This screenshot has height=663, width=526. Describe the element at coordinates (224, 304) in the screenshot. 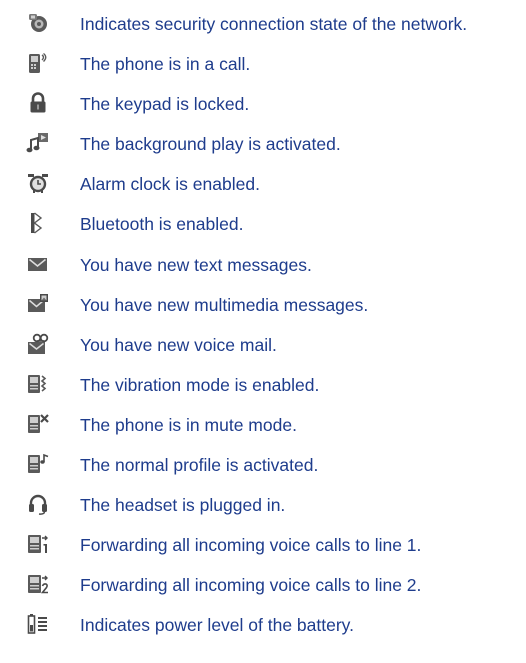

I see `status-description: You have new multimedia messages.` at that location.